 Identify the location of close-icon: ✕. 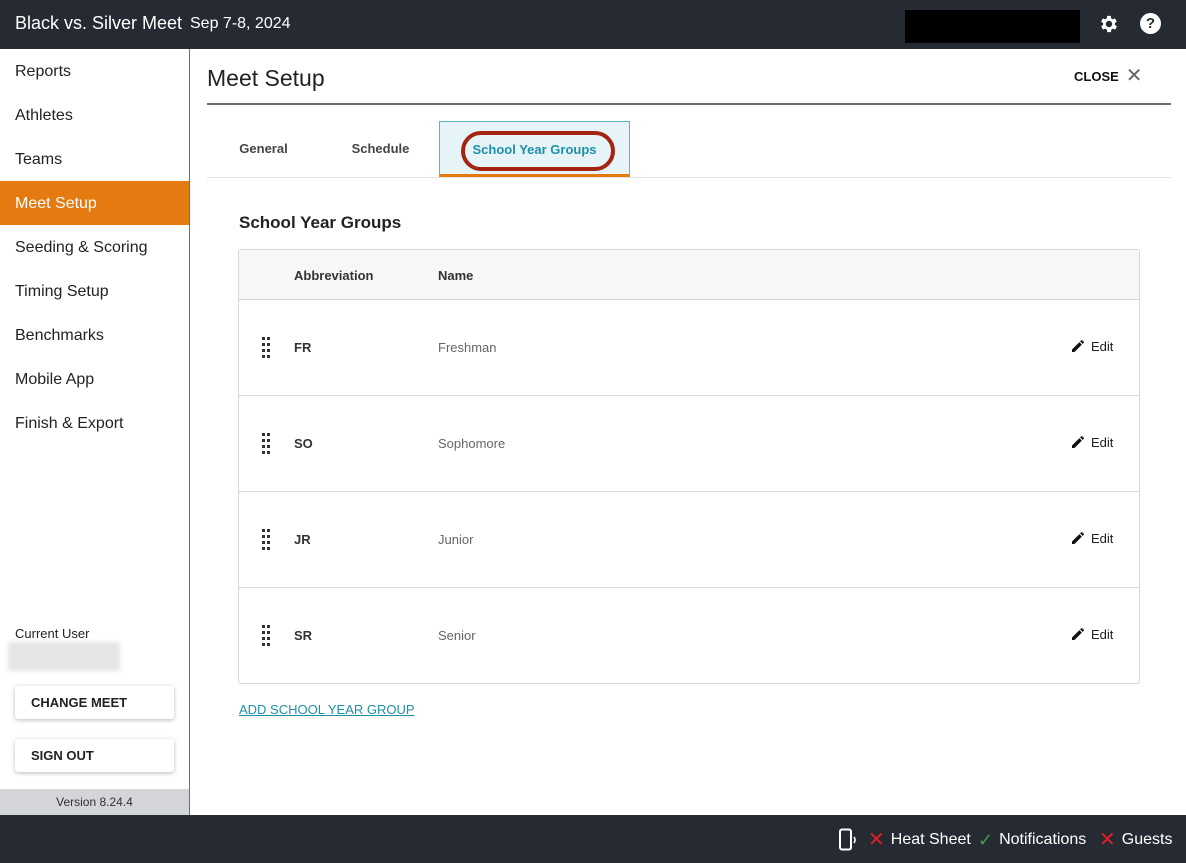
(1134, 76).